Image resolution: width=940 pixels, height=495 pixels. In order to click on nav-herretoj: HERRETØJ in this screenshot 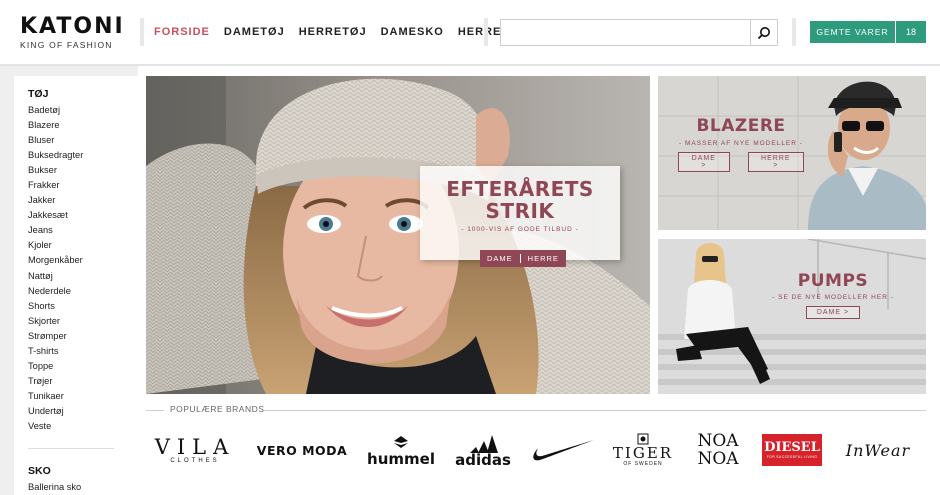, I will do `click(333, 32)`.